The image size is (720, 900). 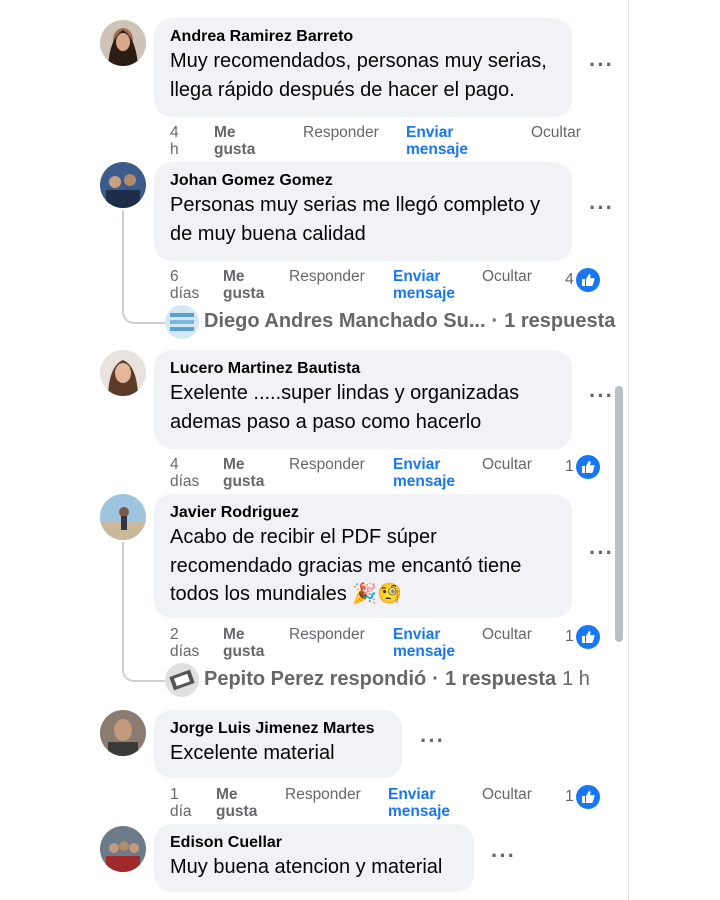 What do you see at coordinates (184, 473) in the screenshot?
I see `comment-timestamp: 4 días` at bounding box center [184, 473].